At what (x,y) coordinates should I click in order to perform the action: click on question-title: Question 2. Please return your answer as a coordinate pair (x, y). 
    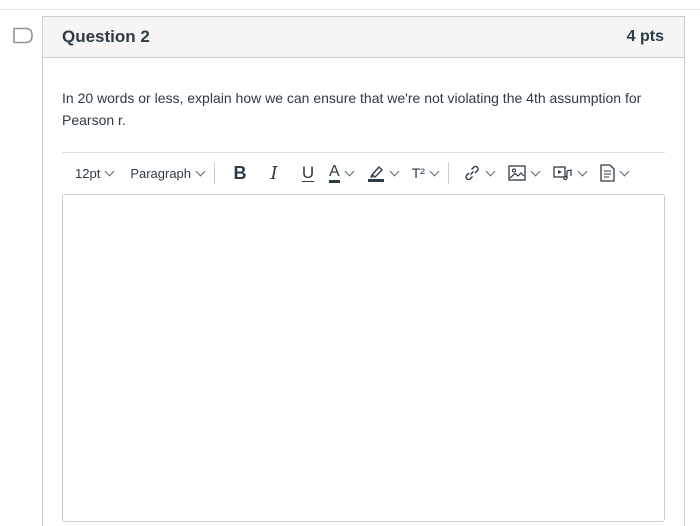
    Looking at the image, I should click on (106, 36).